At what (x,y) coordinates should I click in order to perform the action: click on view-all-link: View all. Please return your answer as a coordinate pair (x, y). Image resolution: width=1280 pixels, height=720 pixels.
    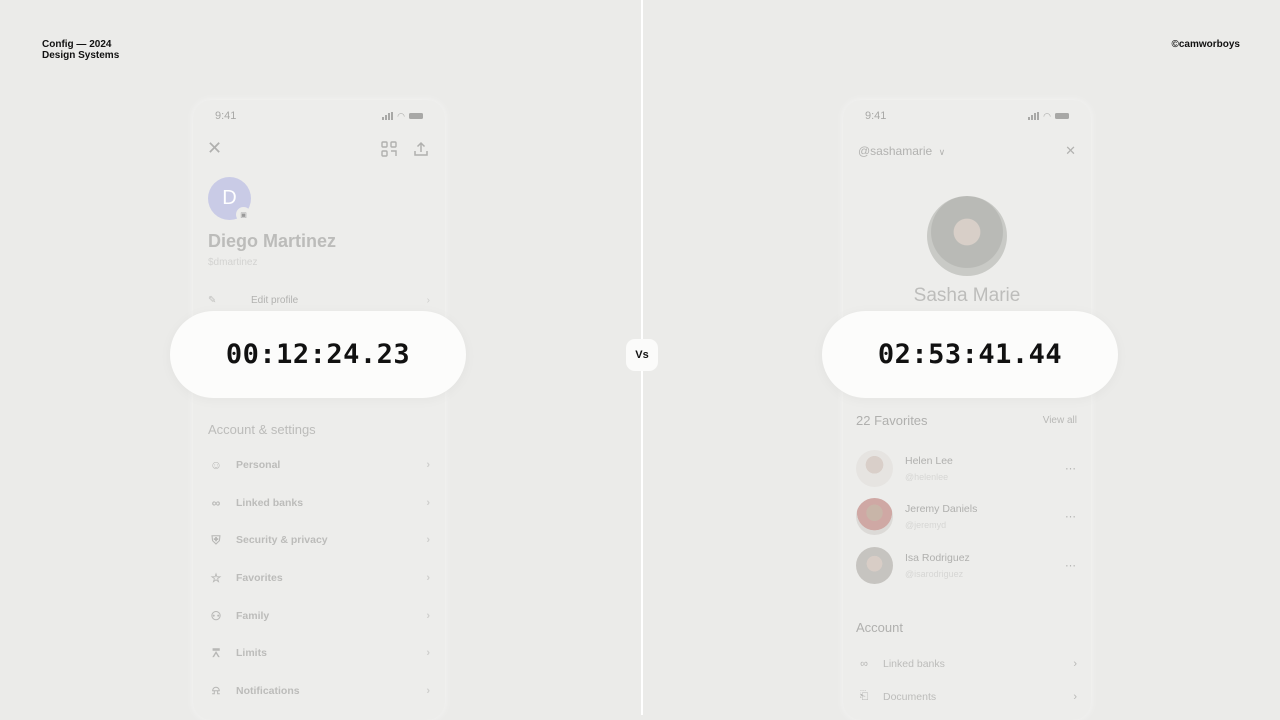
    Looking at the image, I should click on (1060, 420).